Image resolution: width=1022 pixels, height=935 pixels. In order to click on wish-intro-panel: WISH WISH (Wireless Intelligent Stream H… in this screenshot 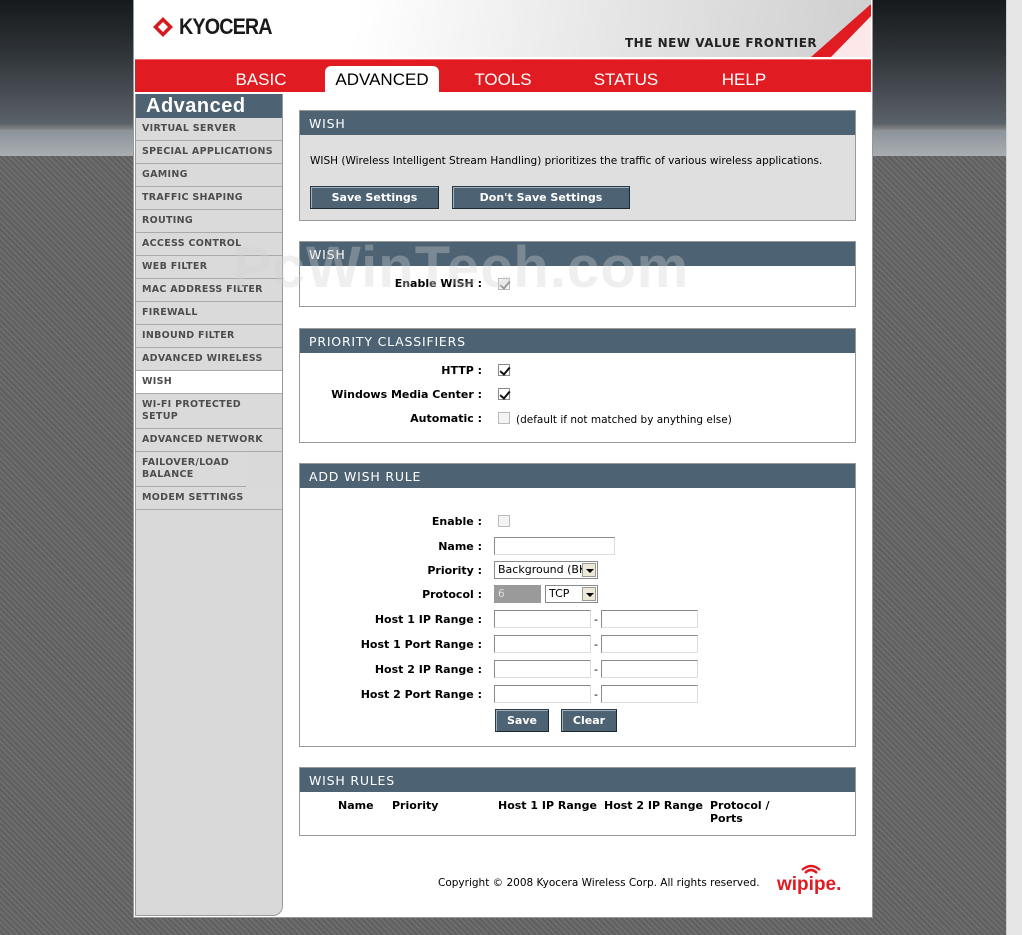, I will do `click(577, 165)`.